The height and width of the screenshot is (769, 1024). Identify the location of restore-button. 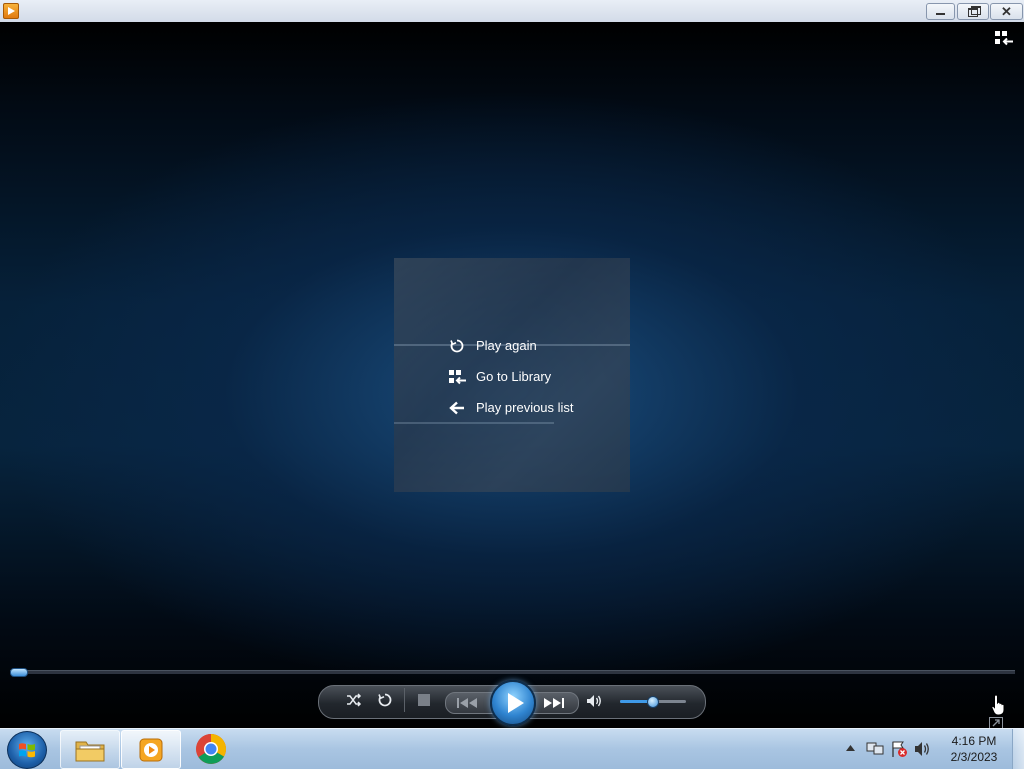
(973, 11).